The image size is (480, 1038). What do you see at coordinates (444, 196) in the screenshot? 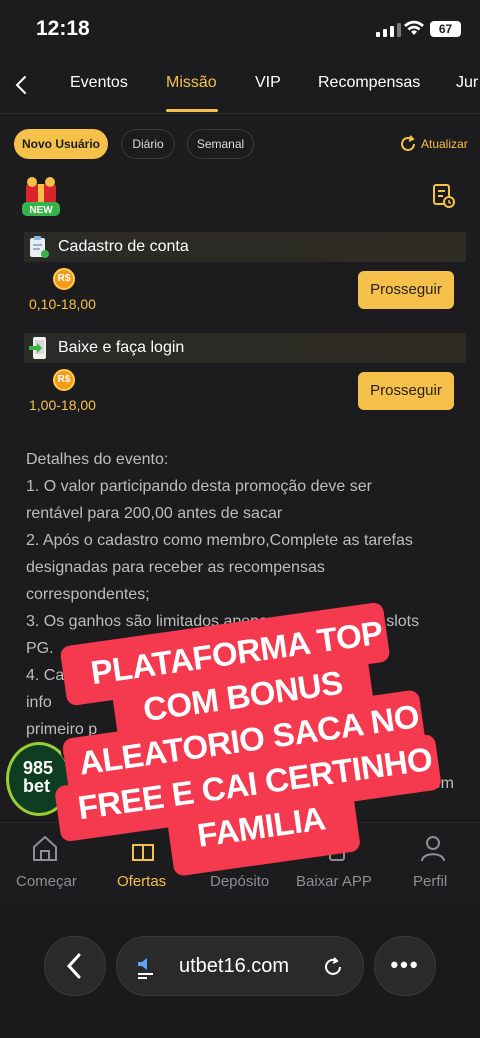
I see `history-document-icon` at bounding box center [444, 196].